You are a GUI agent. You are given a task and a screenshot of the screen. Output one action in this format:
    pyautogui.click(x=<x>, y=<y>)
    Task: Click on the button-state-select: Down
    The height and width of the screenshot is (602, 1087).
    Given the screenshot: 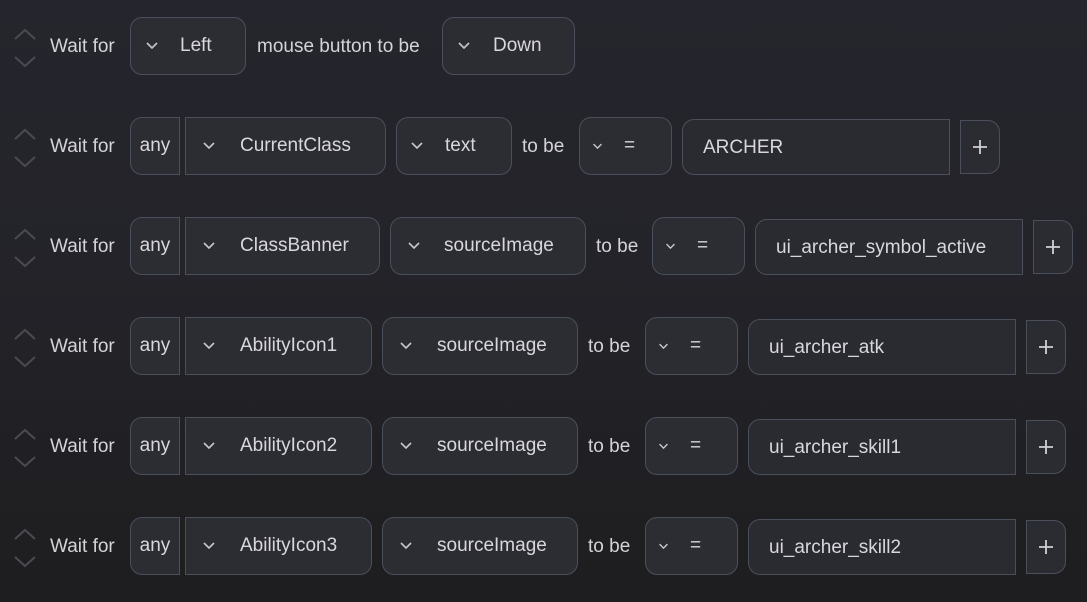 What is the action you would take?
    pyautogui.click(x=508, y=46)
    